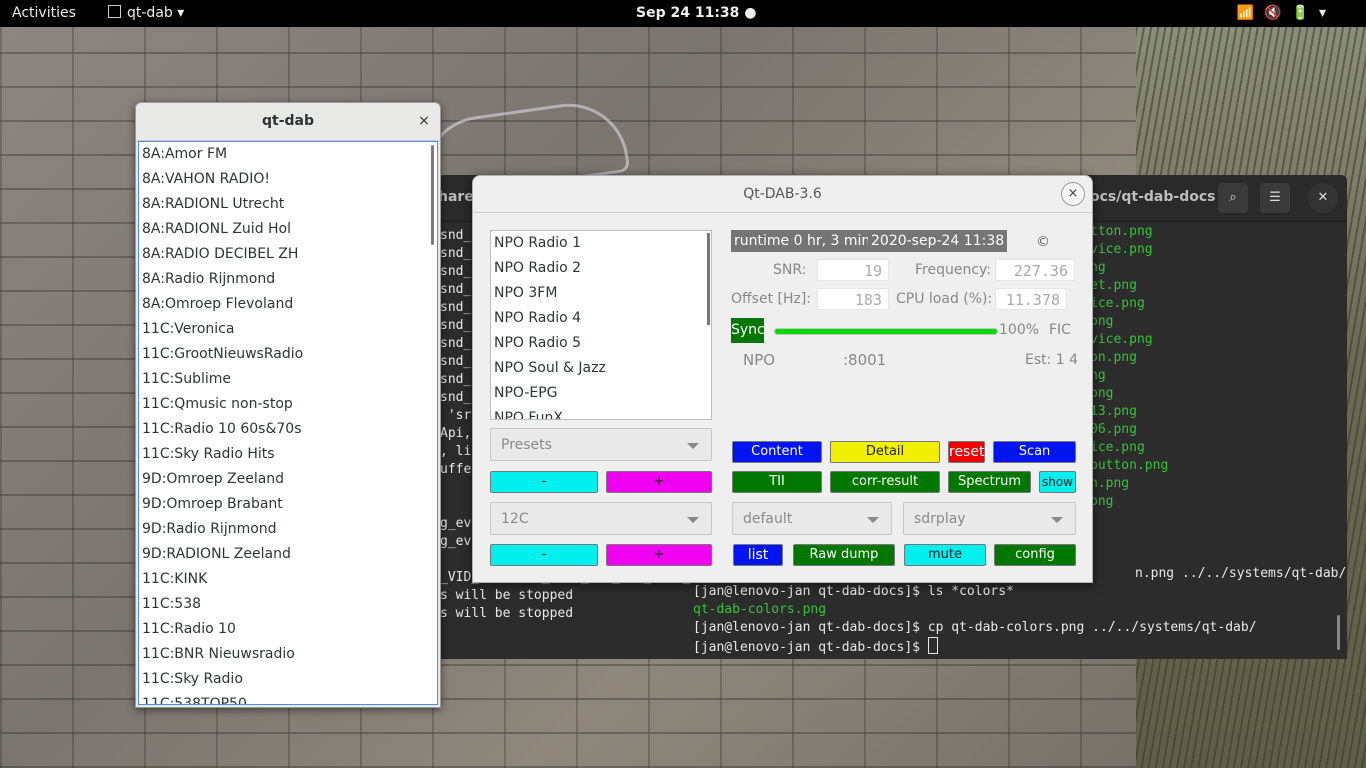 Image resolution: width=1366 pixels, height=768 pixels. Describe the element at coordinates (886, 331) in the screenshot. I see `signal-quality-fill` at that location.